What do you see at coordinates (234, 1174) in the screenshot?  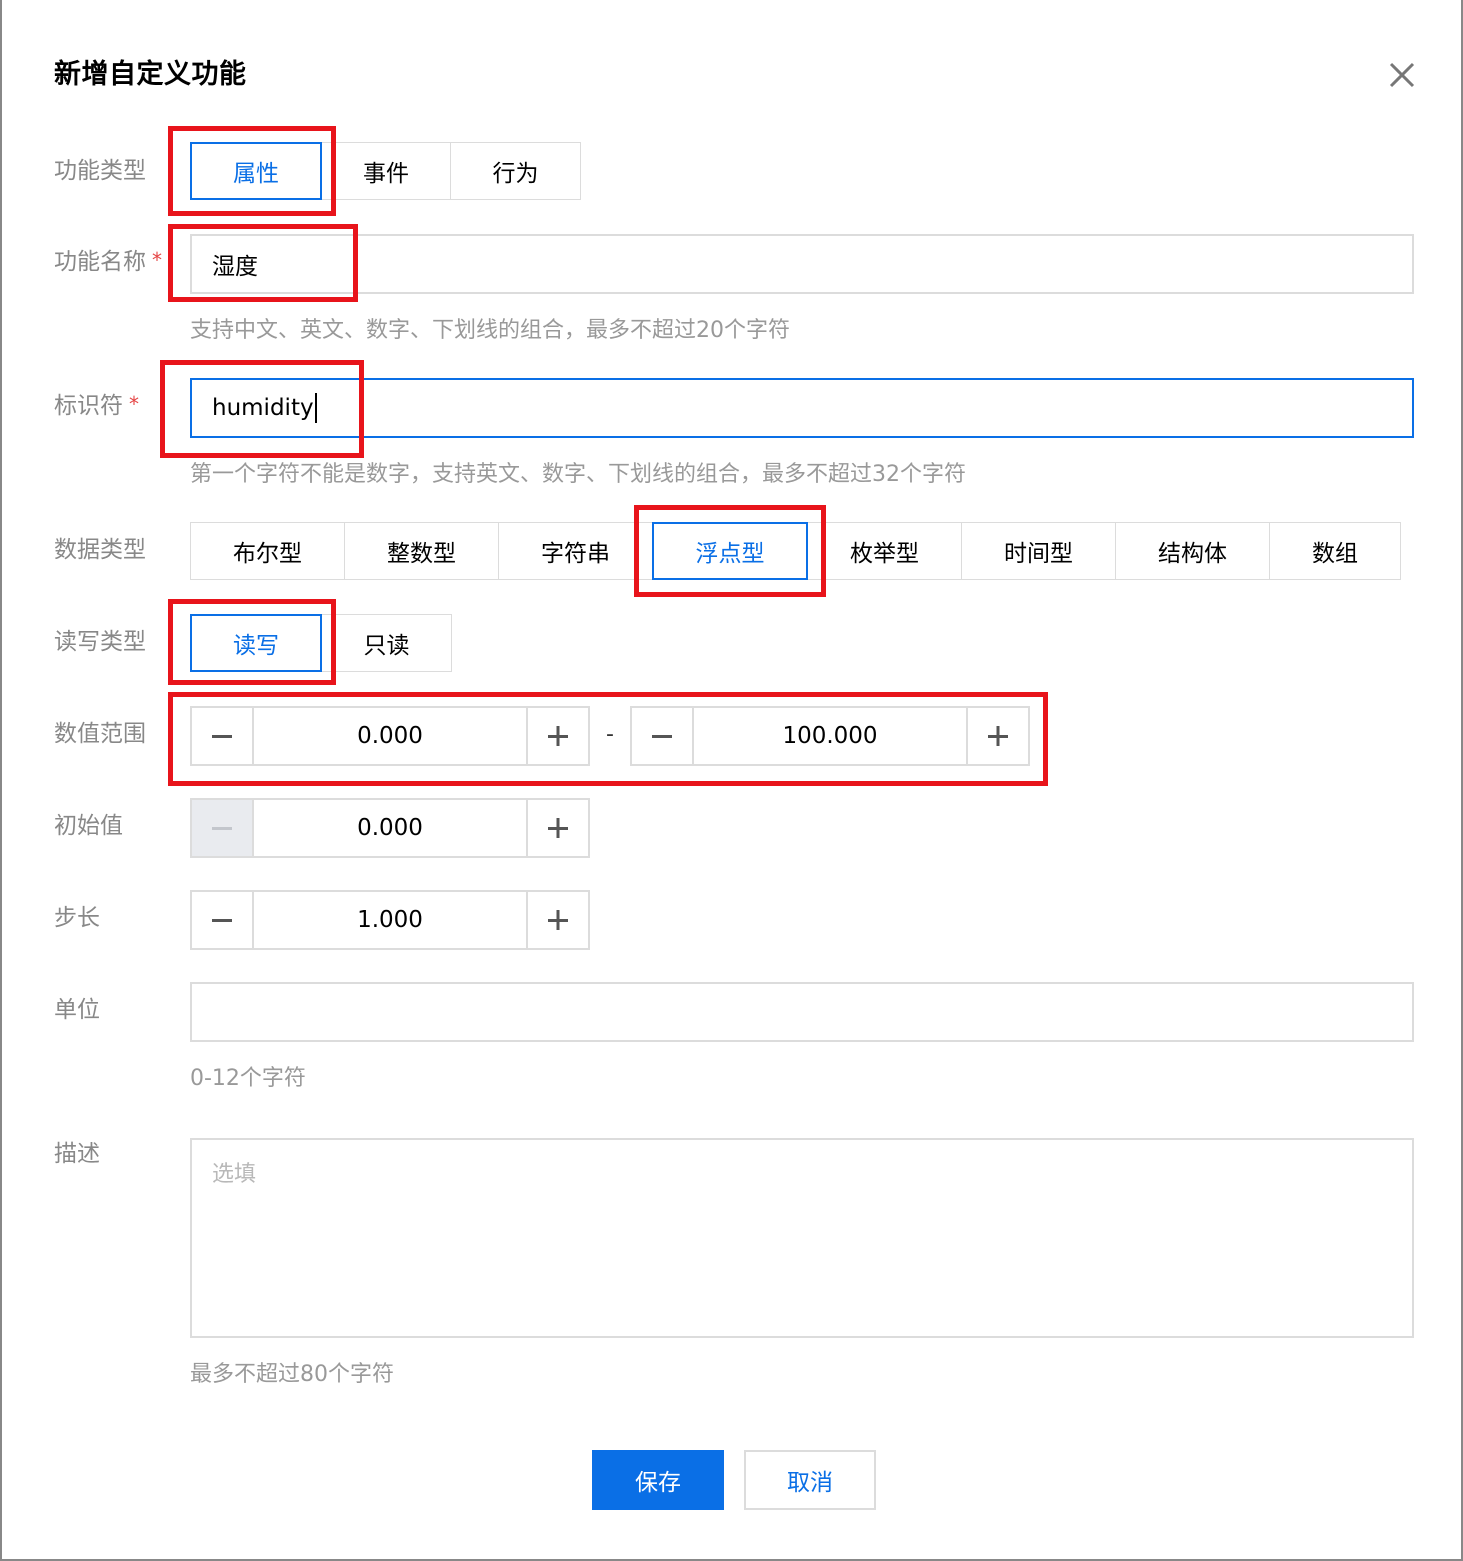 I see `description-placeholder: 选填` at bounding box center [234, 1174].